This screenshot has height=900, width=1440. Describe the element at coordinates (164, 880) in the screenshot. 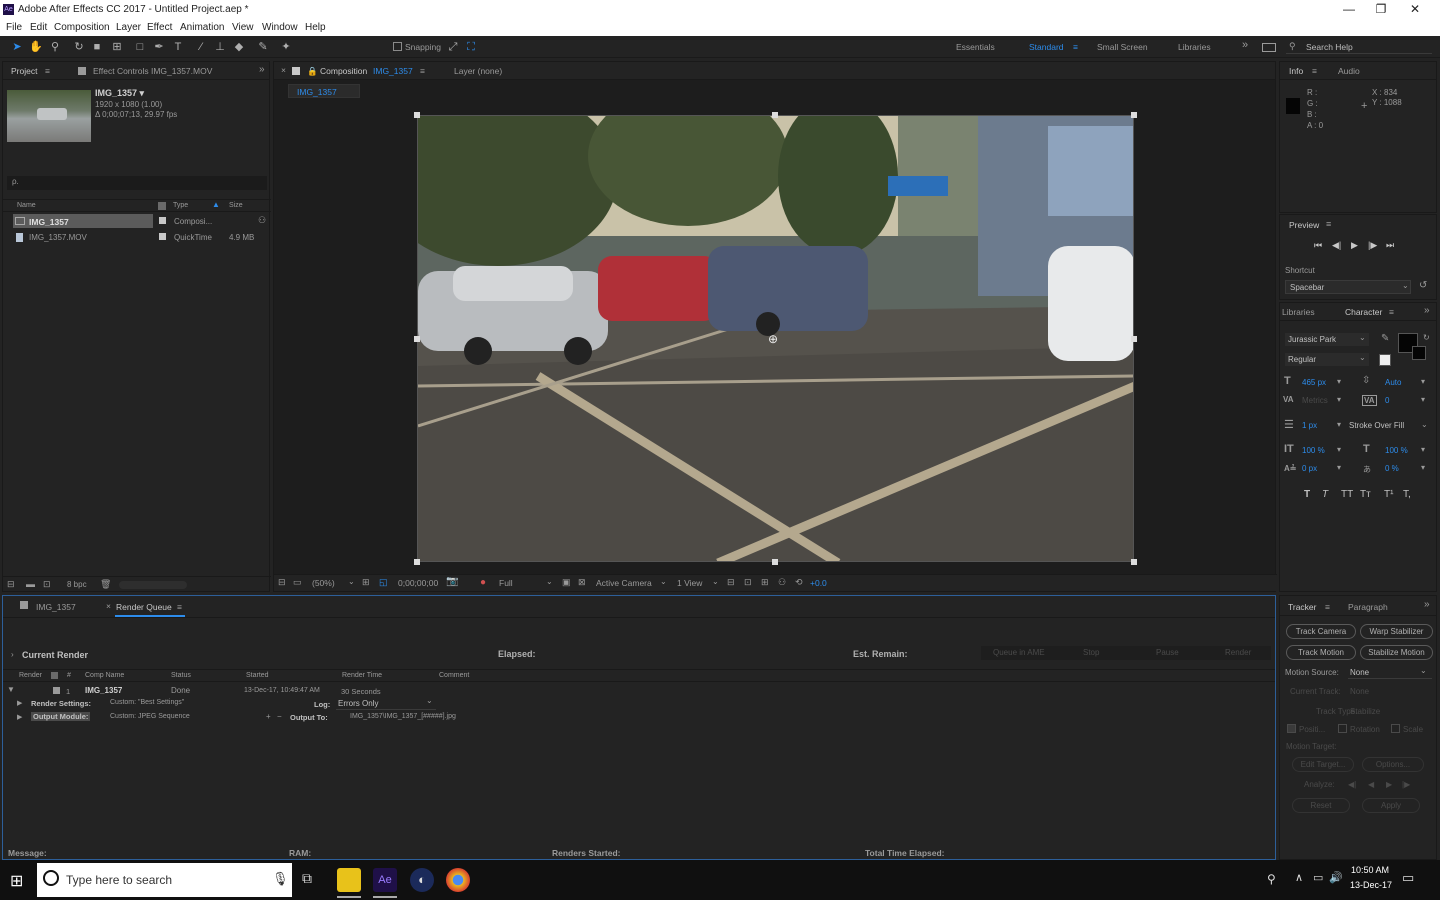

I see `taskbar-search-box: Type here to search 🎙` at that location.